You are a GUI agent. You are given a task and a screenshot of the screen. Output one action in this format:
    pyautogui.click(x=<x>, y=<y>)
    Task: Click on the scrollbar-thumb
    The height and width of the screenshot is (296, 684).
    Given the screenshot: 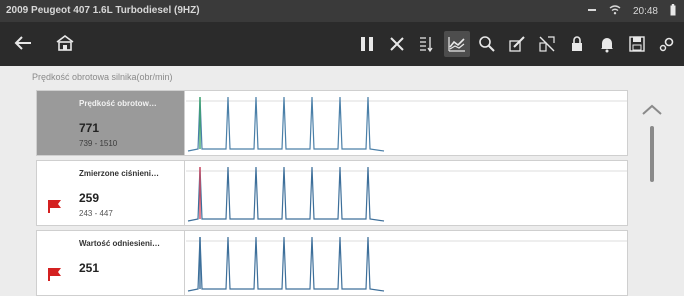 What is the action you would take?
    pyautogui.click(x=652, y=154)
    